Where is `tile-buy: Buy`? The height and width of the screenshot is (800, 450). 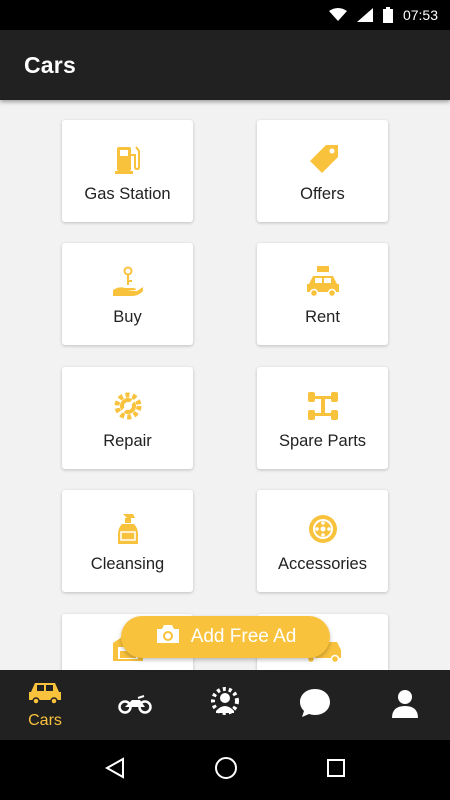
tile-buy: Buy is located at coordinates (127, 294).